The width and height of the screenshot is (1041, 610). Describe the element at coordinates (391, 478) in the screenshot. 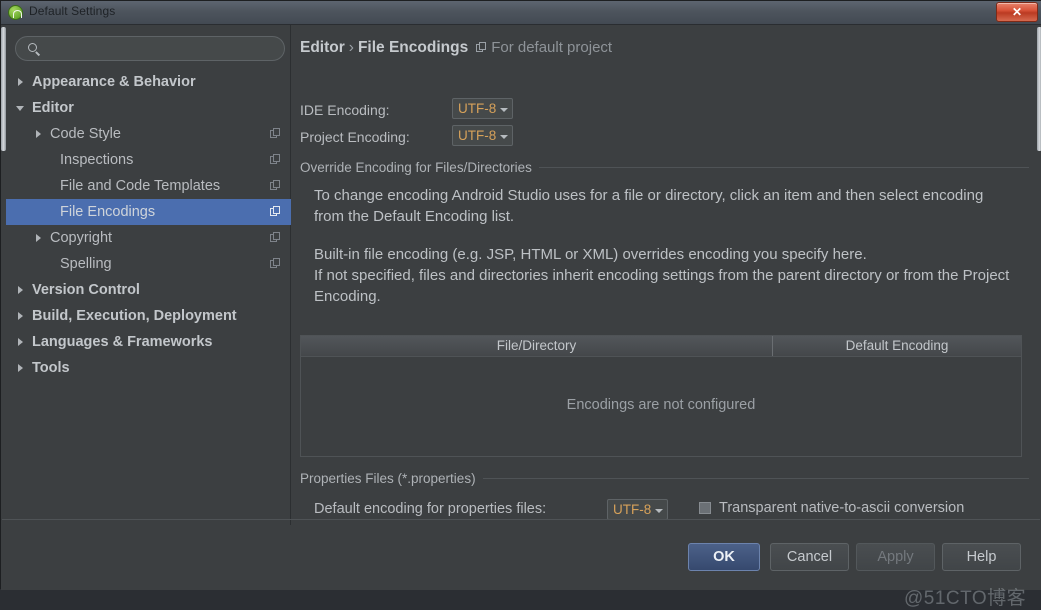

I see `properties-group-title: Properties Files (*.properties)` at that location.